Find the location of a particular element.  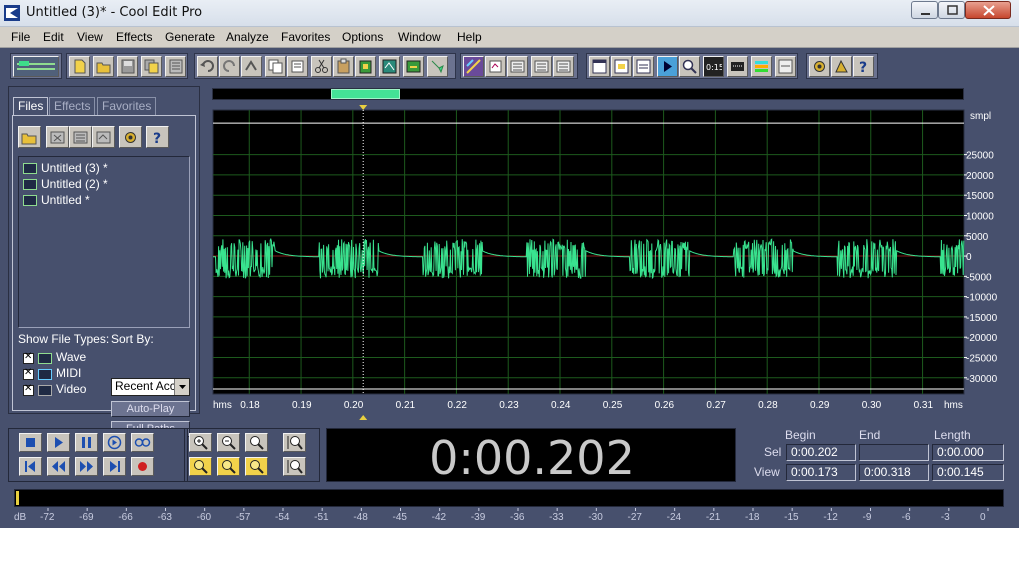

y-tick-label: 15000 is located at coordinates (980, 196).